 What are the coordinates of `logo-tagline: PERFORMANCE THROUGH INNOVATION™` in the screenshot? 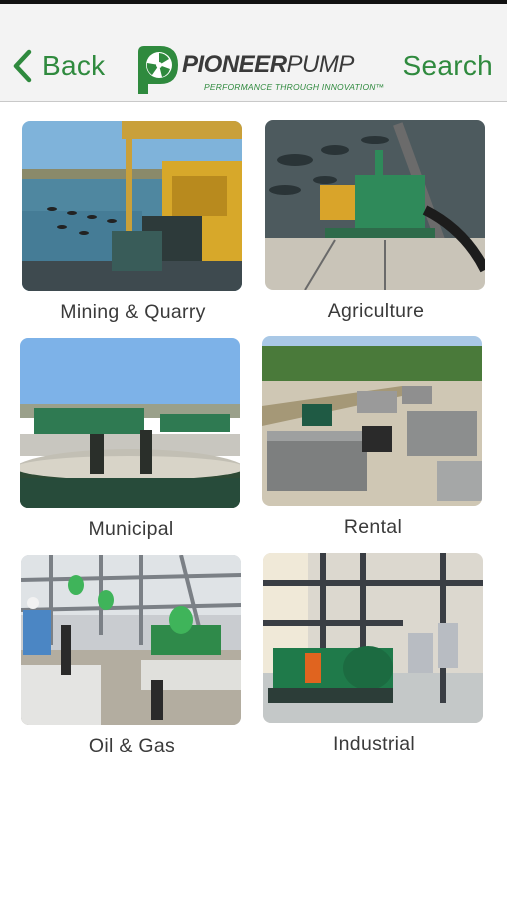 It's located at (294, 87).